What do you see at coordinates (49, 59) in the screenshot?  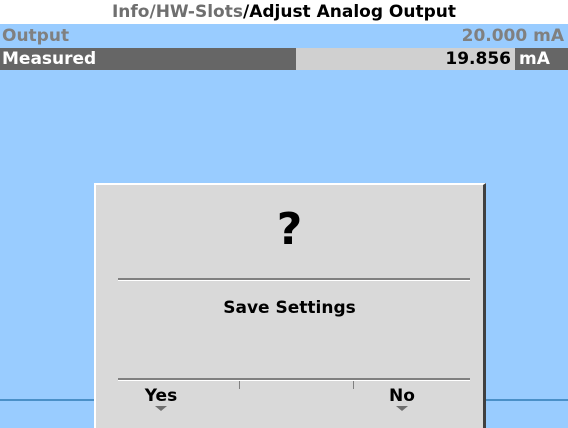 I see `measured-label: Measured` at bounding box center [49, 59].